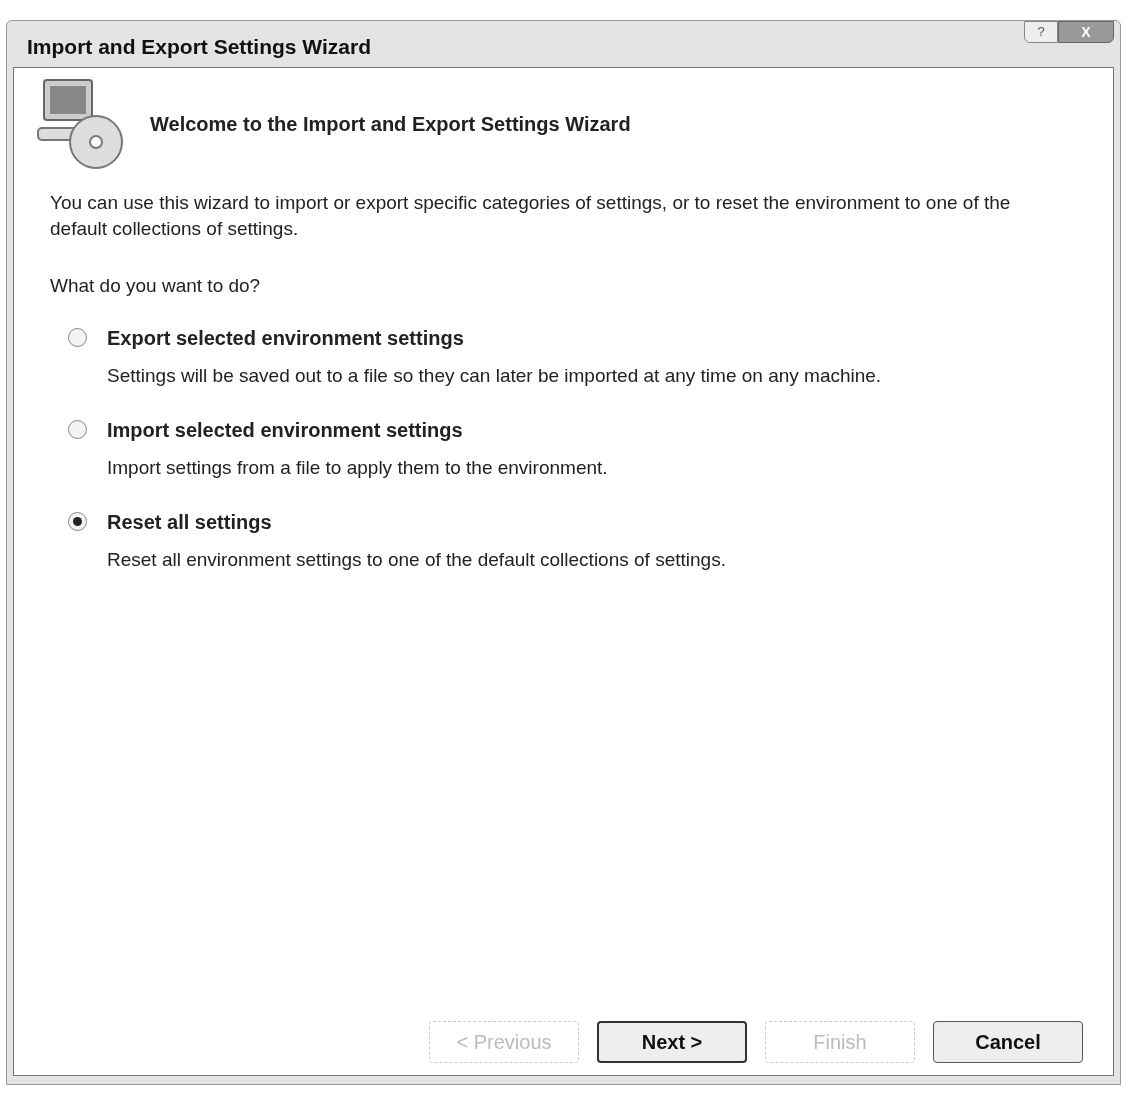  What do you see at coordinates (285, 429) in the screenshot?
I see `option-label: Import selected environment settings` at bounding box center [285, 429].